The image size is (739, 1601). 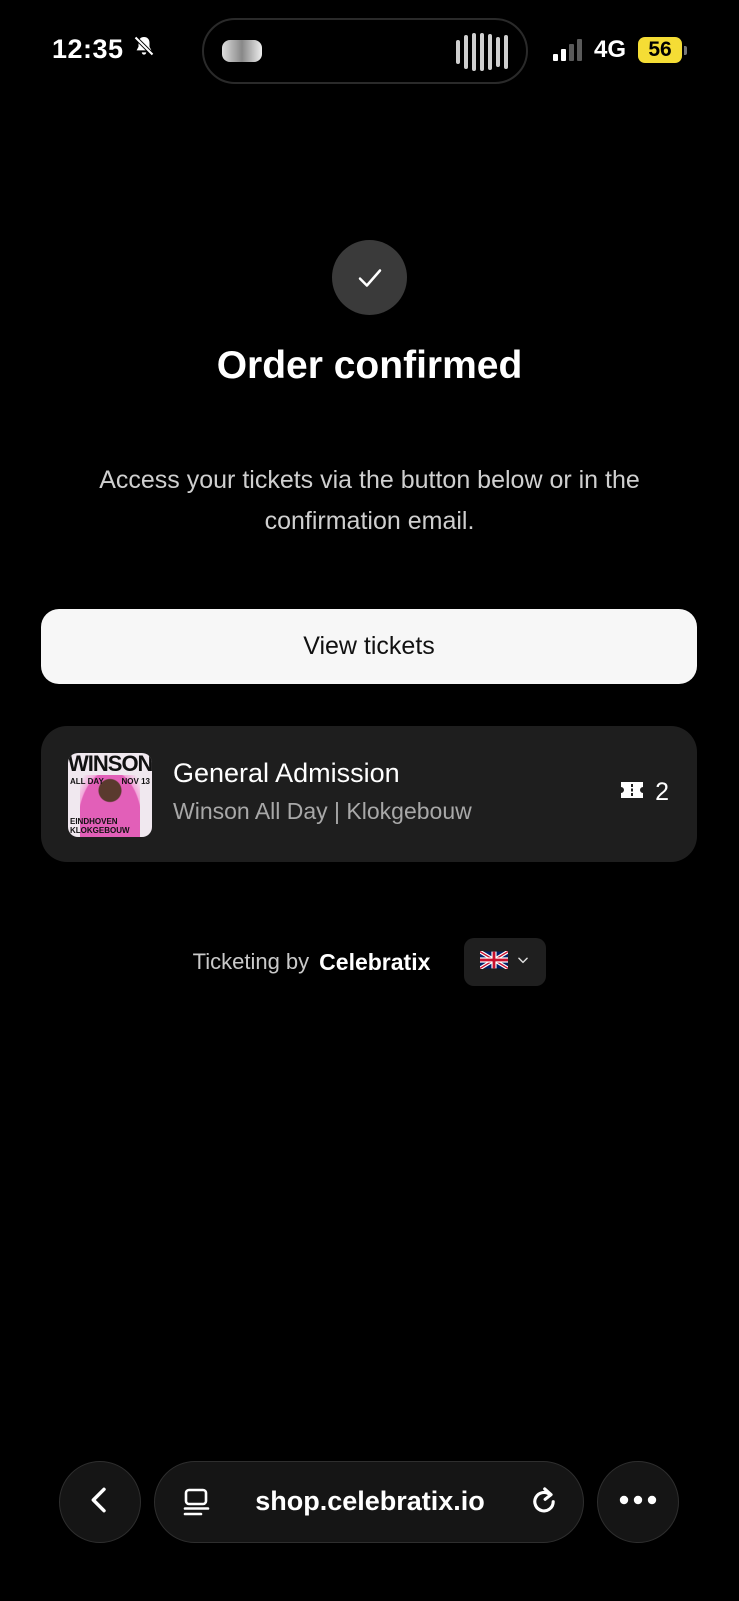 I want to click on ellipsis-icon, so click(x=638, y=1502).